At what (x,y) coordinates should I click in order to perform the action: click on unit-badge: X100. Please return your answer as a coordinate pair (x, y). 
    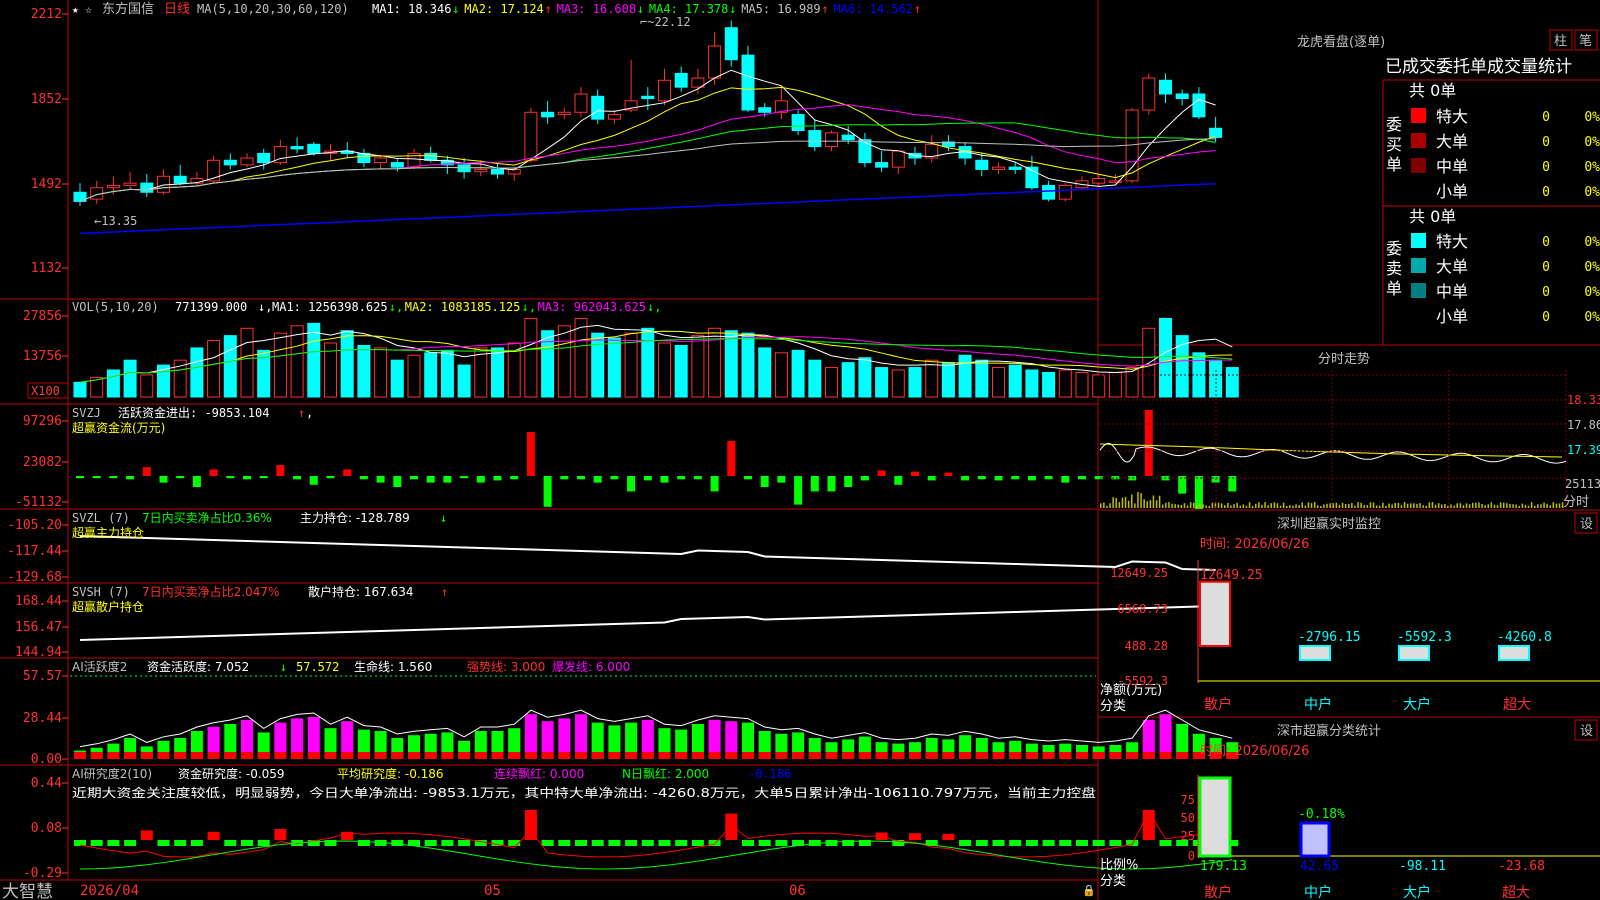
    Looking at the image, I should click on (45, 391).